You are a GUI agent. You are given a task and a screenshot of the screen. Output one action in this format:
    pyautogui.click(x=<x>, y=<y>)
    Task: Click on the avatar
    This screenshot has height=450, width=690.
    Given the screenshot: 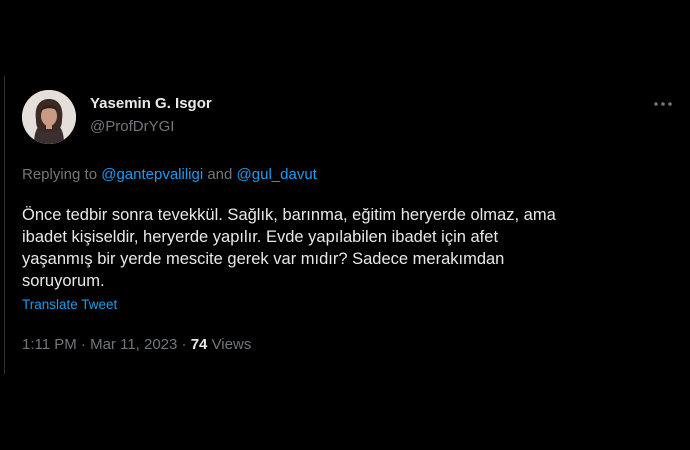 What is the action you would take?
    pyautogui.click(x=49, y=117)
    